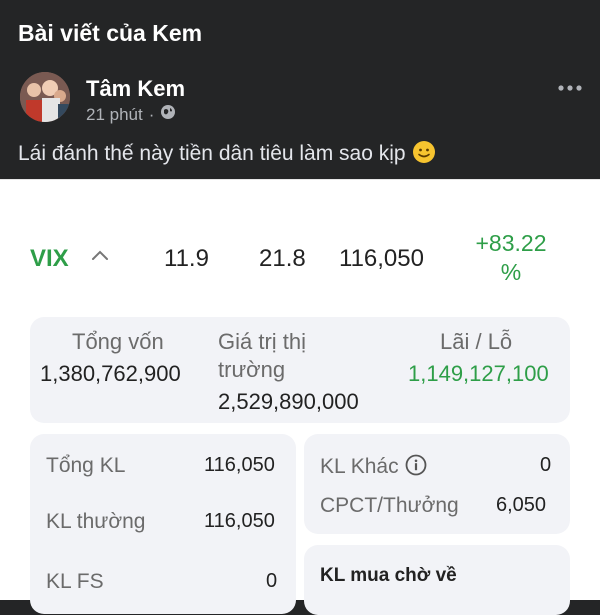 This screenshot has width=600, height=615. I want to click on pnl-value: 1,149,127,100, so click(478, 373).